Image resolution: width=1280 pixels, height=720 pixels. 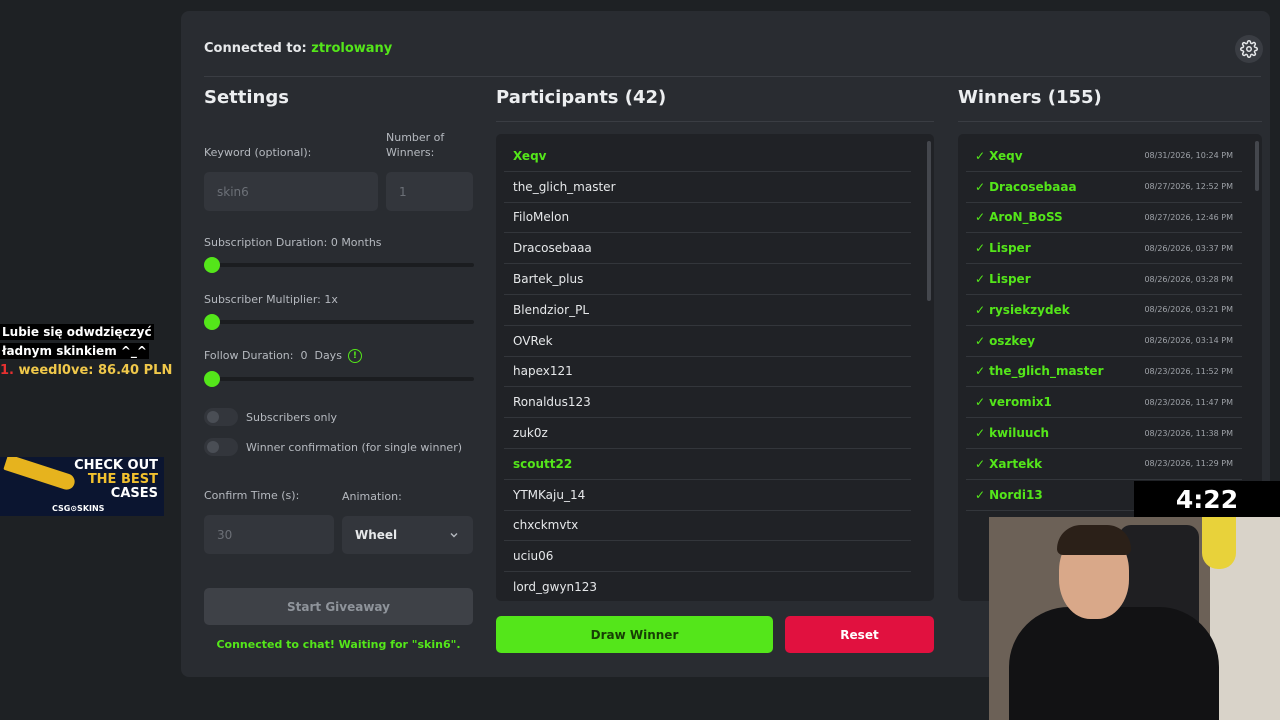 What do you see at coordinates (1033, 186) in the screenshot?
I see `winner-username: Dracosebaaa` at bounding box center [1033, 186].